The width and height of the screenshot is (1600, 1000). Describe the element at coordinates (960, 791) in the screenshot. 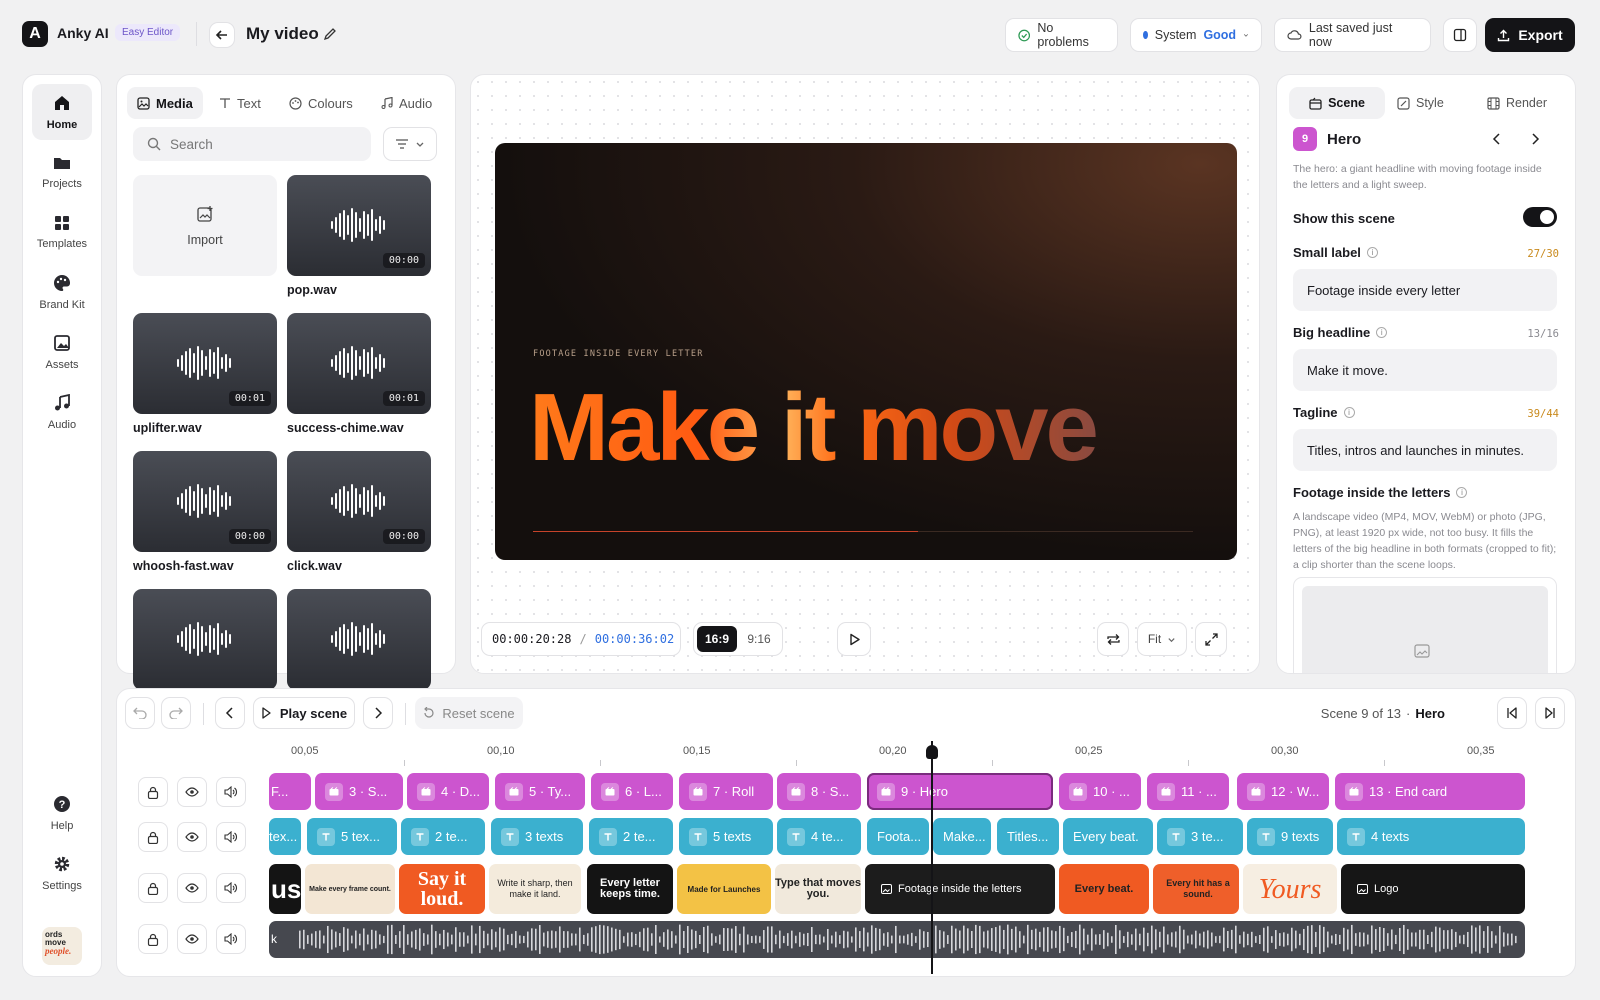

I see `scene-clip-selected: 9 · Hero` at that location.